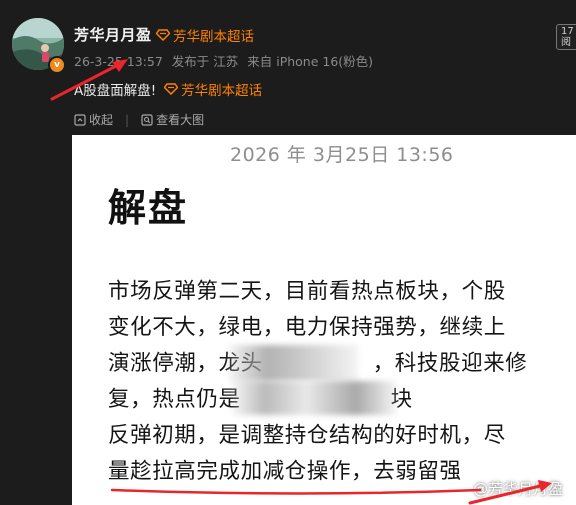  What do you see at coordinates (567, 31) in the screenshot?
I see `read-count-line1: 17` at bounding box center [567, 31].